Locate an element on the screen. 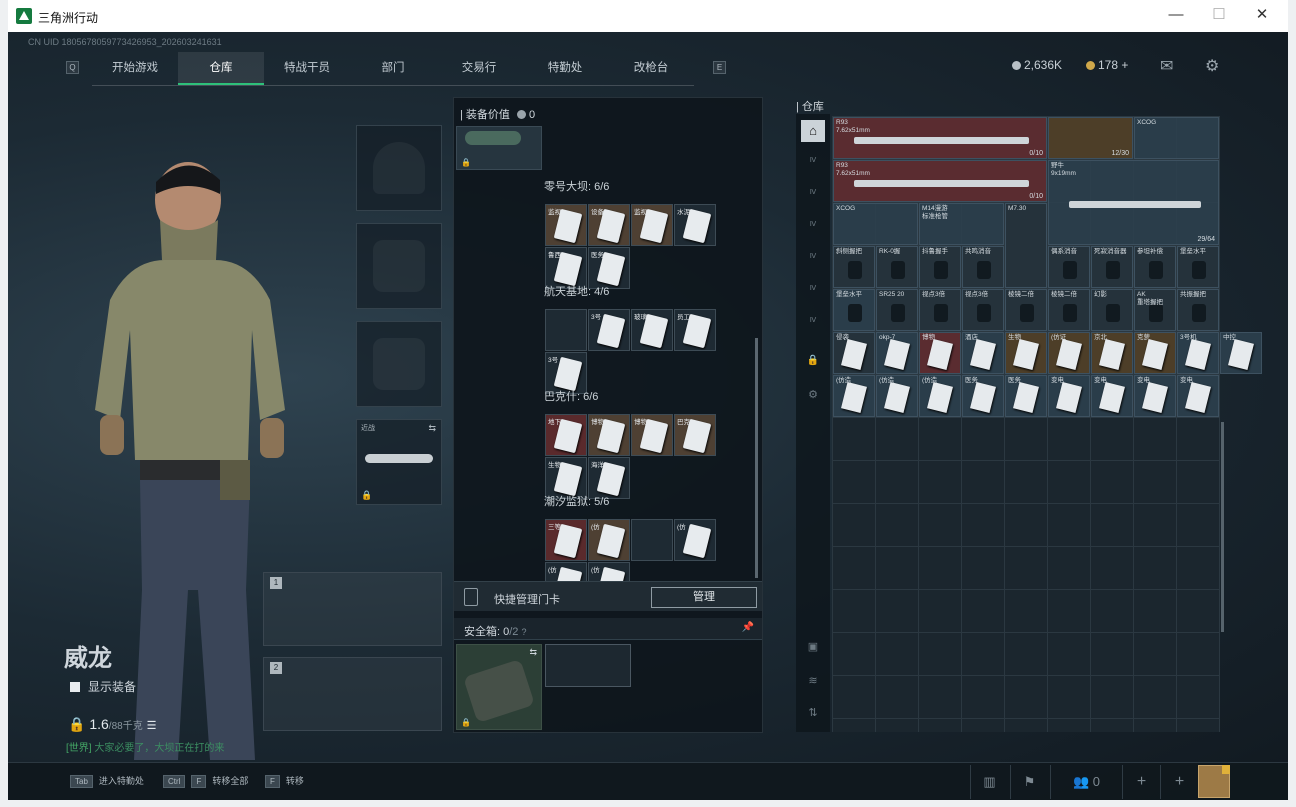 This screenshot has height=807, width=1296. category-4-icon: Ⅳ is located at coordinates (813, 257).